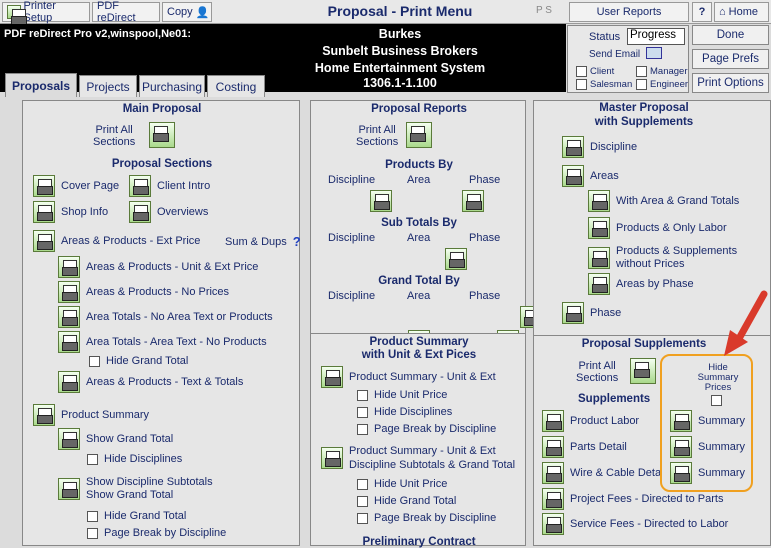 The width and height of the screenshot is (771, 548). What do you see at coordinates (426, 429) in the screenshot?
I see `ps-page-break-check: Page Break by Discipline` at bounding box center [426, 429].